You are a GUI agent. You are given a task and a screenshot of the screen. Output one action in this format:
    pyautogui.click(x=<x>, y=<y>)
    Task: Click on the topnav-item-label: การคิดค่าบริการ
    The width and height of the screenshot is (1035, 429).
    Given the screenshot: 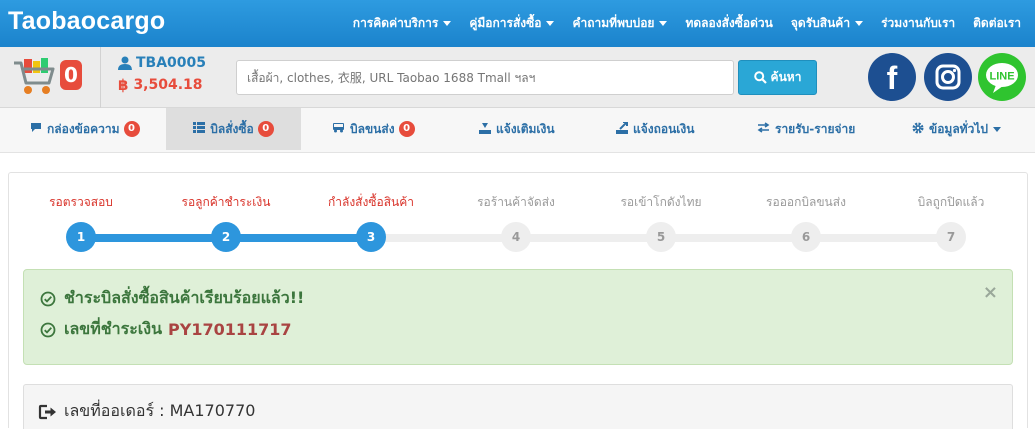 What is the action you would take?
    pyautogui.click(x=395, y=23)
    